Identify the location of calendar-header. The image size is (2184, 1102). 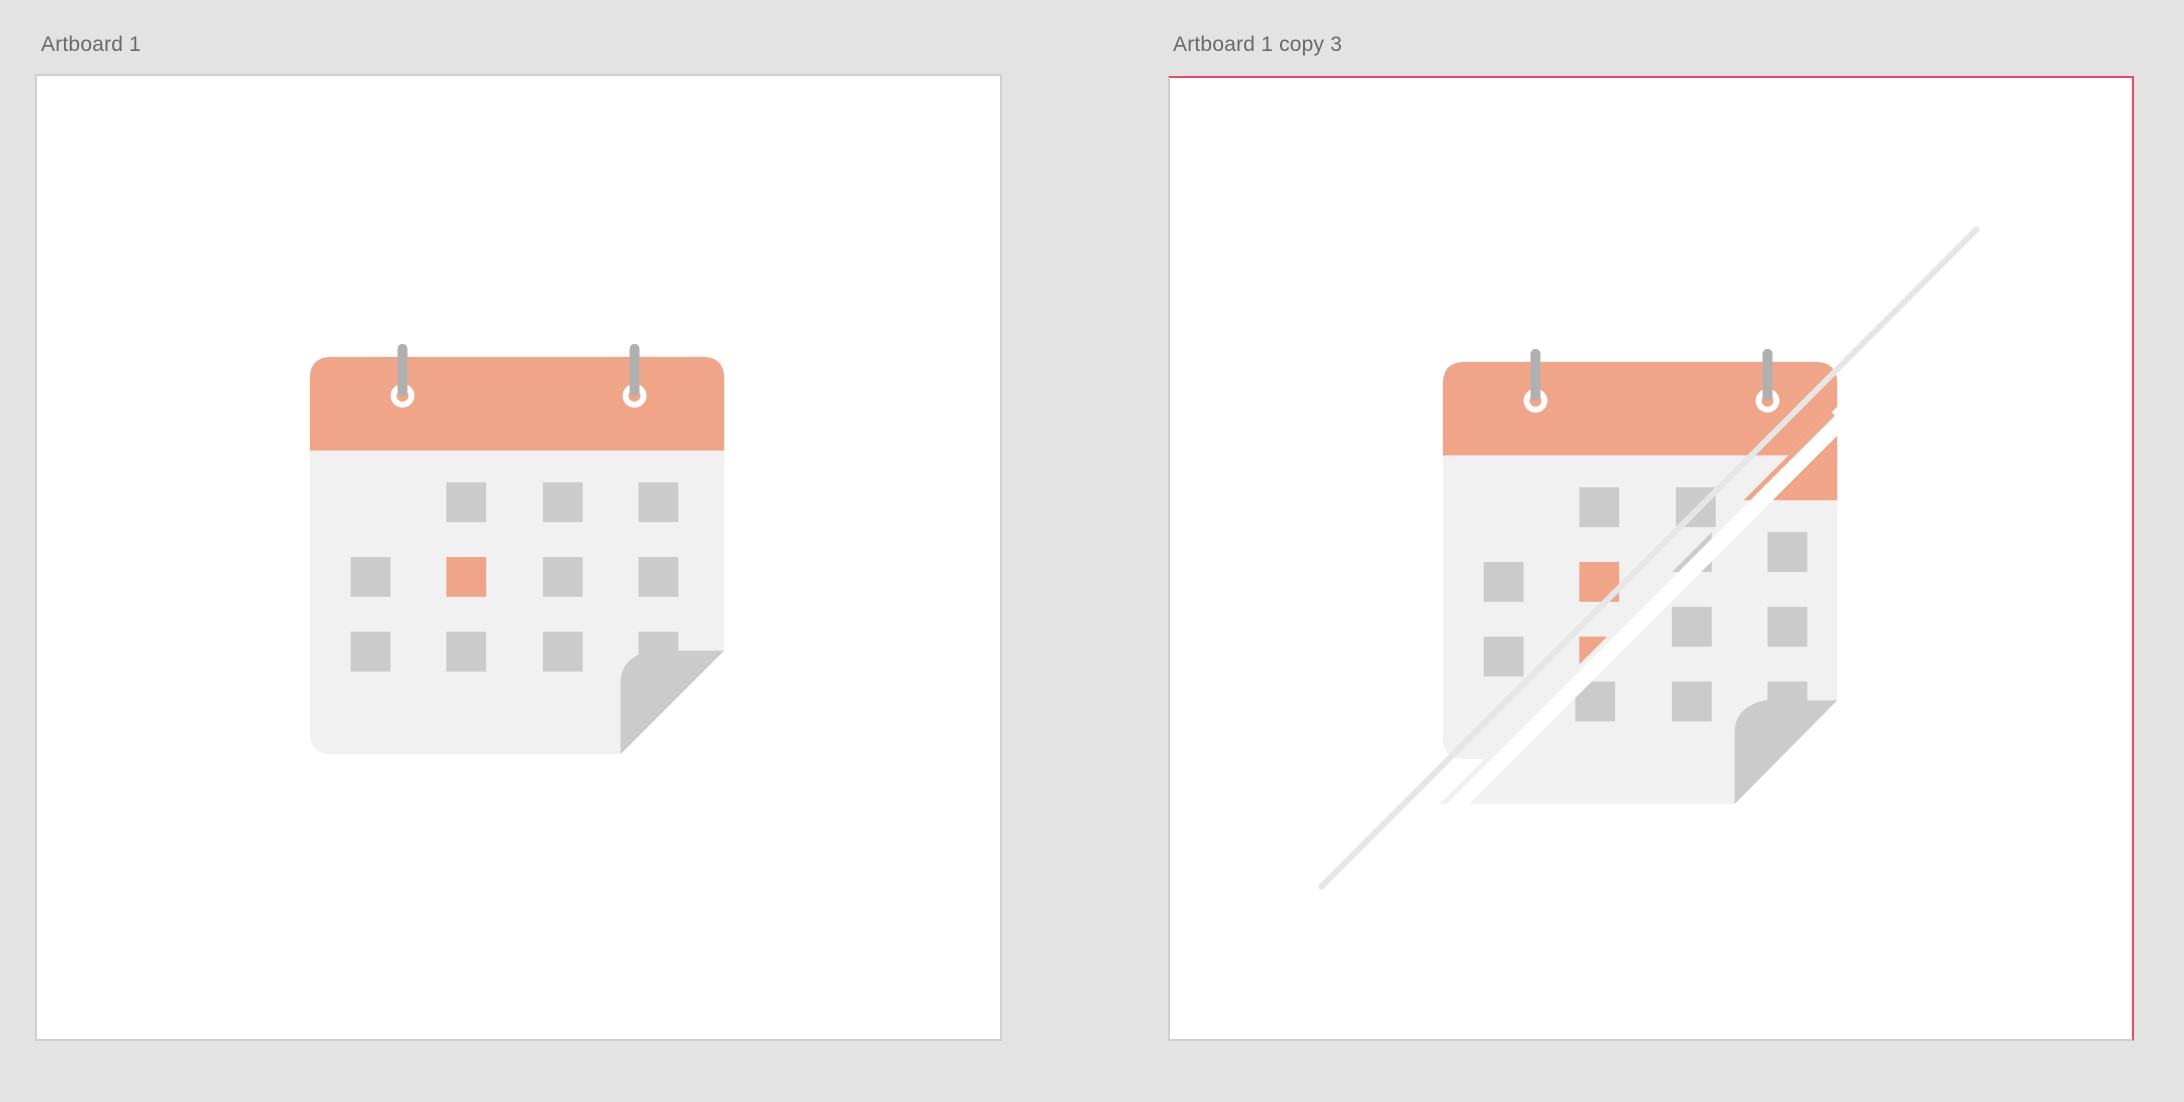
(517, 403).